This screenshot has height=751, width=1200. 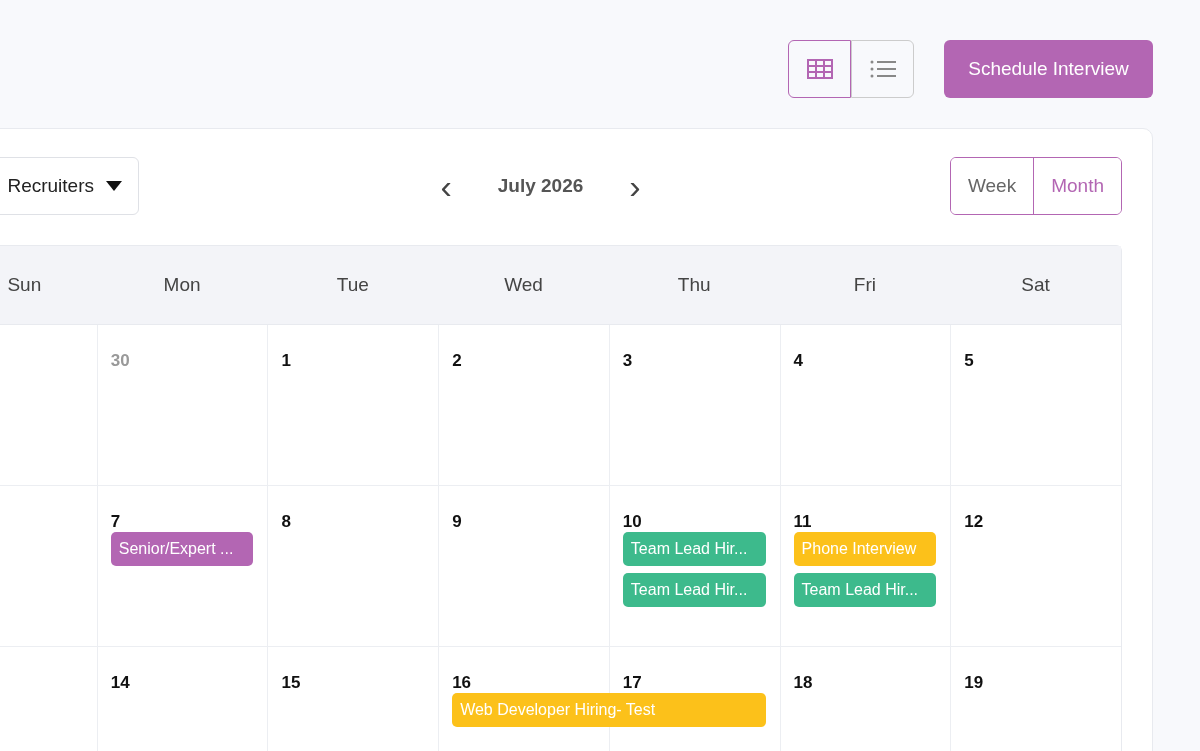 What do you see at coordinates (115, 522) in the screenshot?
I see `date-number: 7` at bounding box center [115, 522].